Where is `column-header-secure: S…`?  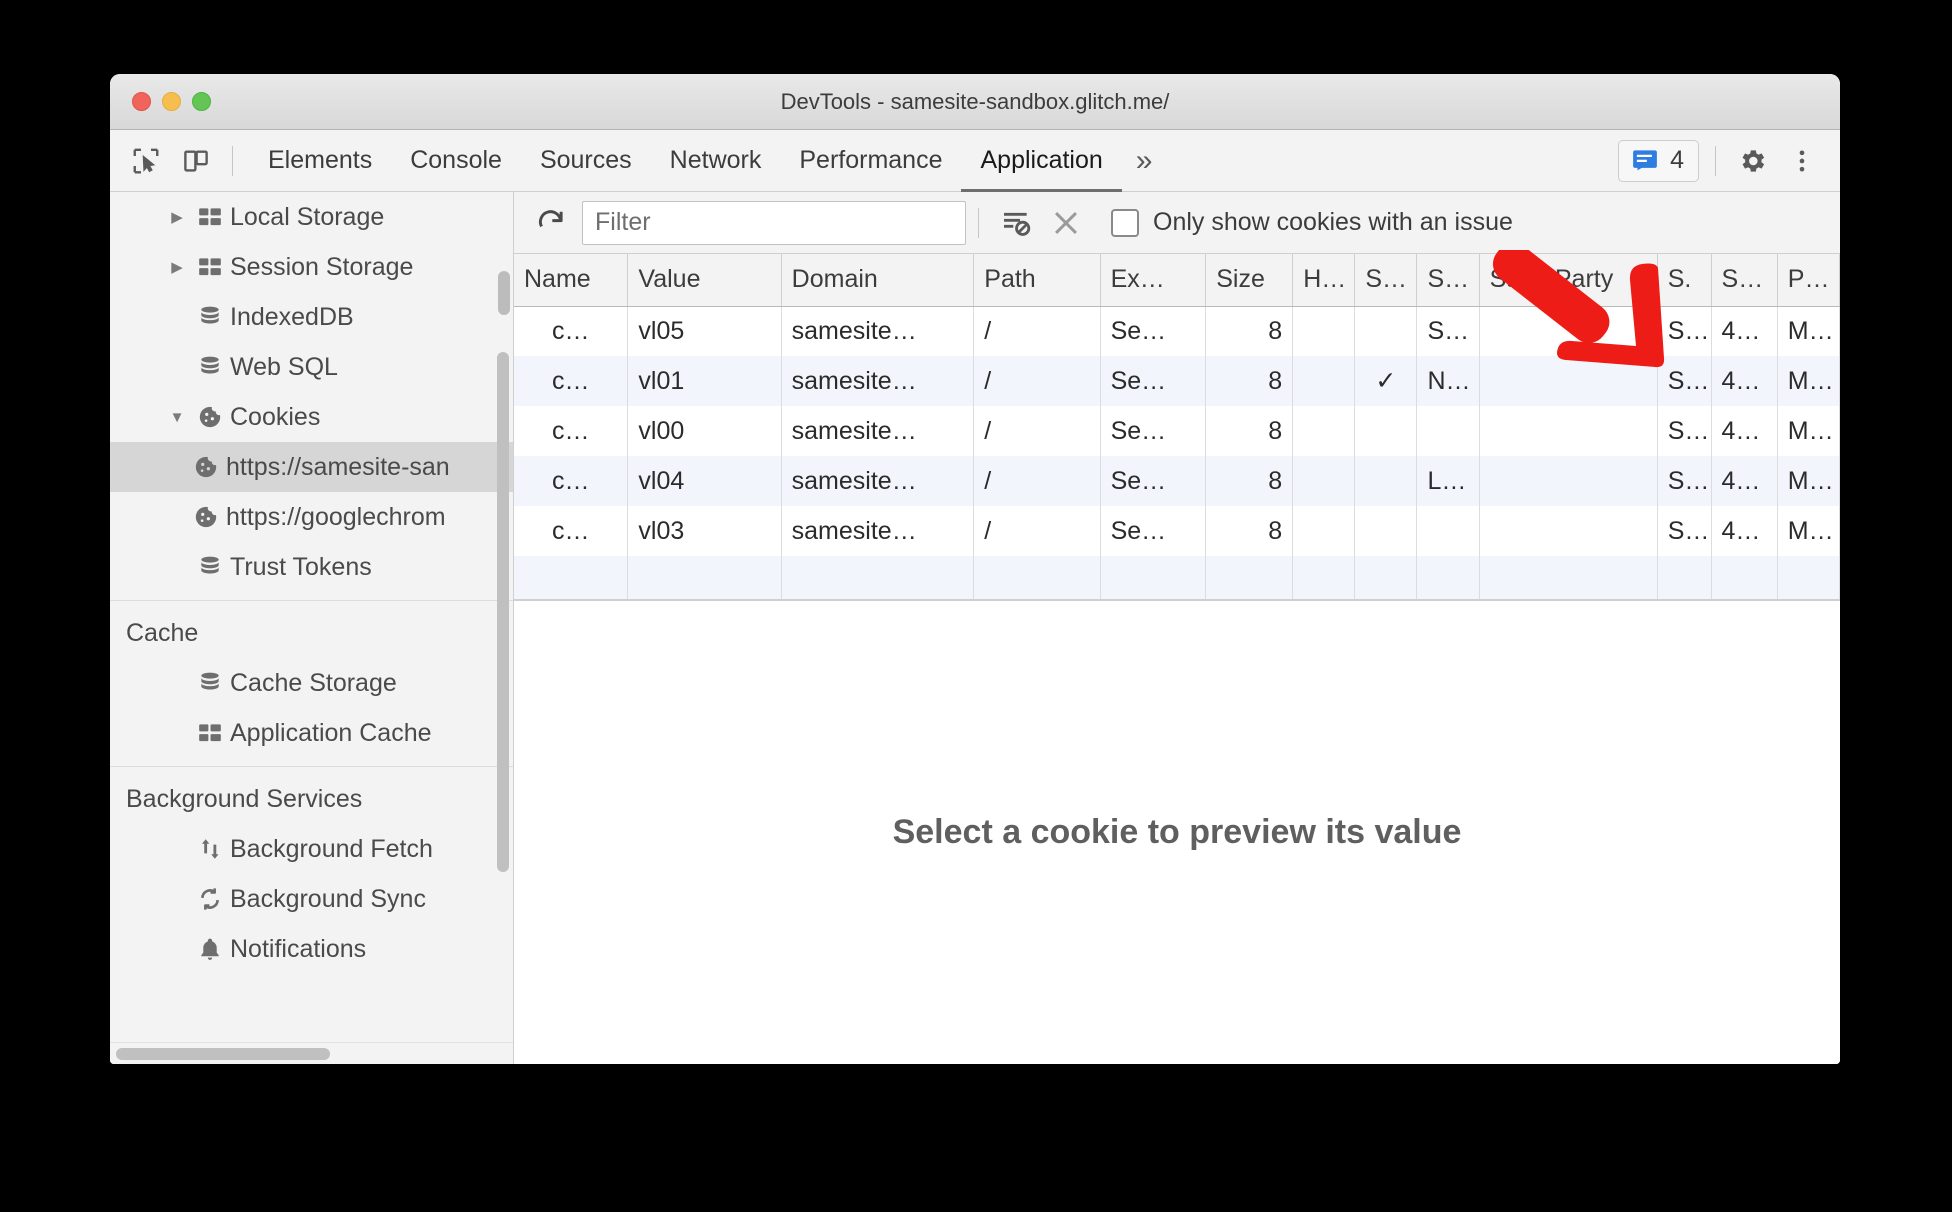
column-header-secure: S… is located at coordinates (1386, 280).